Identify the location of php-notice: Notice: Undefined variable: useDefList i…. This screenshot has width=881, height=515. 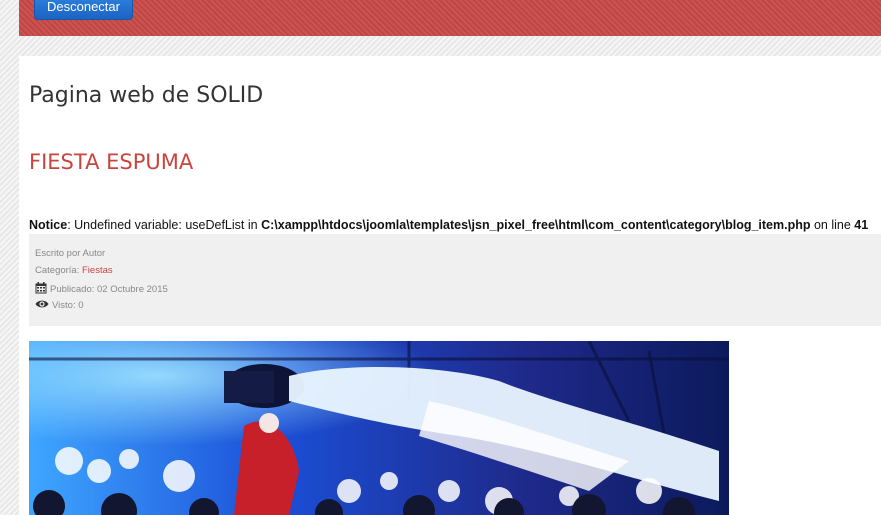
(448, 225).